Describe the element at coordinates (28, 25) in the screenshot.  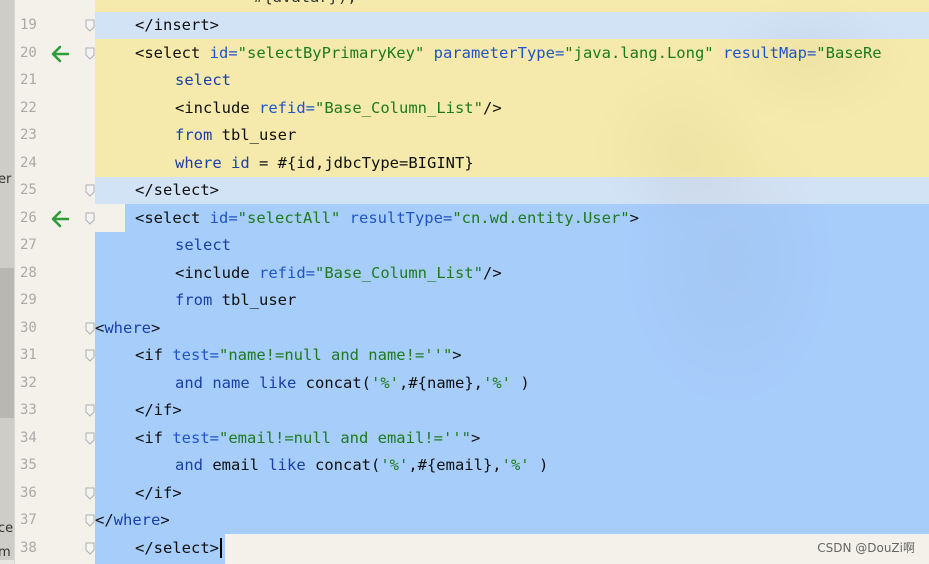
I see `line-number: 19` at that location.